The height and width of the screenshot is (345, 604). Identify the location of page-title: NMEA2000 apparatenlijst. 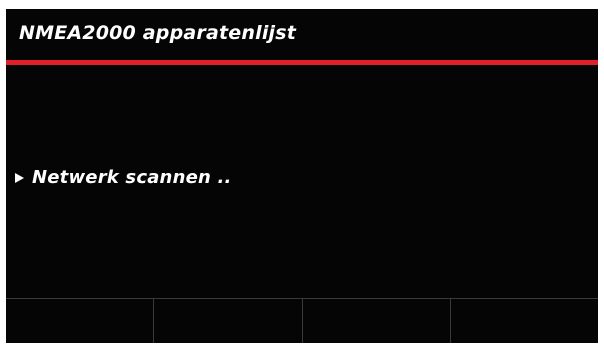
(158, 33).